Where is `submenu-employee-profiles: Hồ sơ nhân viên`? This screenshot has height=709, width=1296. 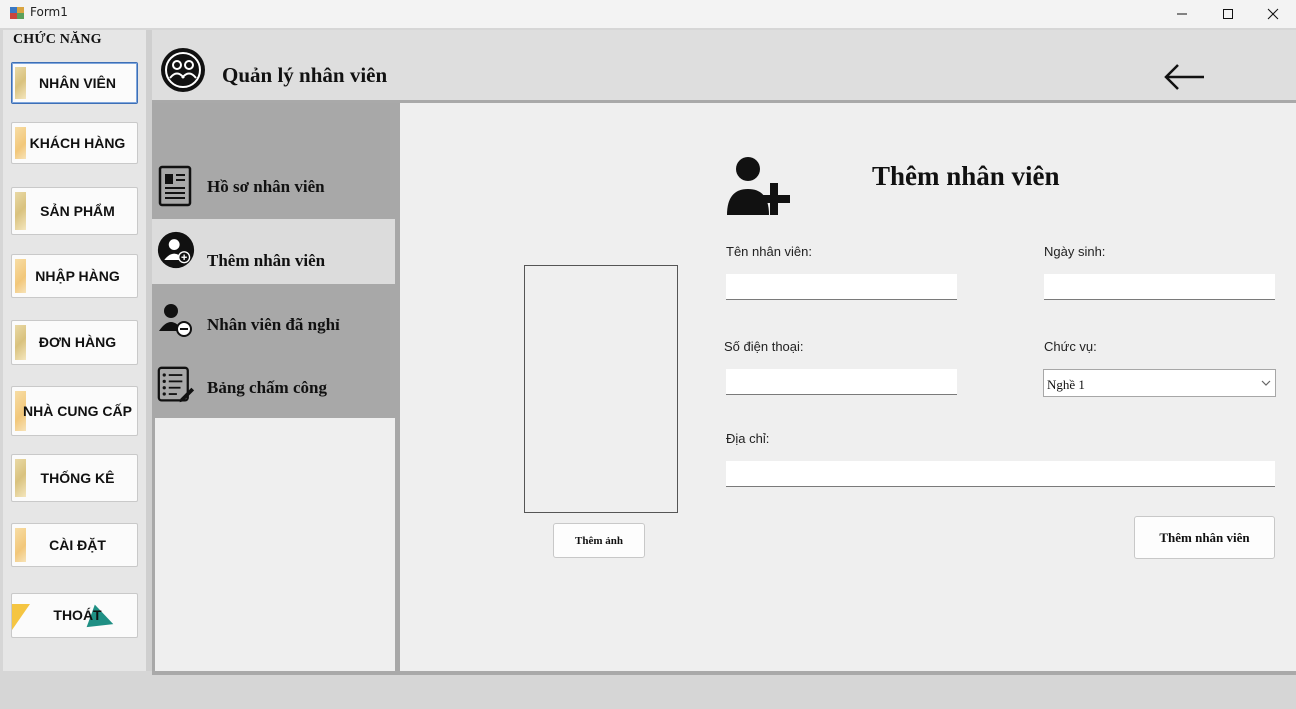 submenu-employee-profiles: Hồ sơ nhân viên is located at coordinates (276, 186).